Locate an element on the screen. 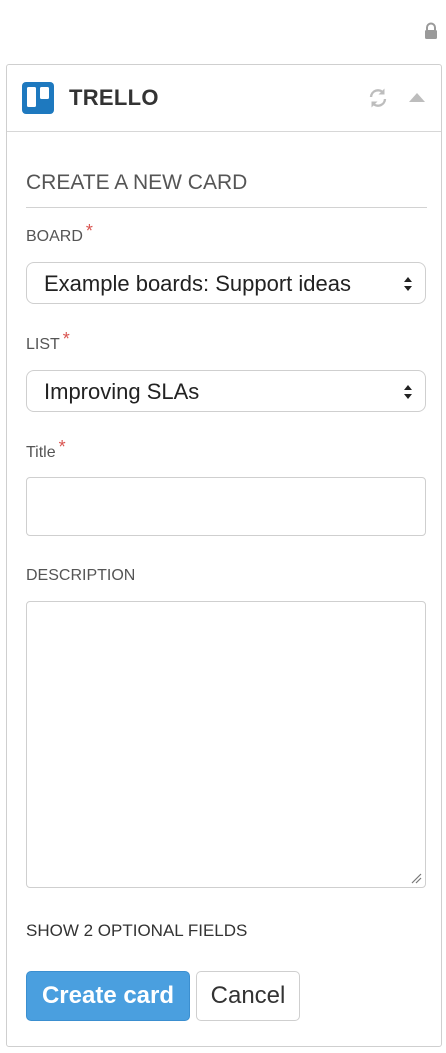  collapse-icon is located at coordinates (417, 97).